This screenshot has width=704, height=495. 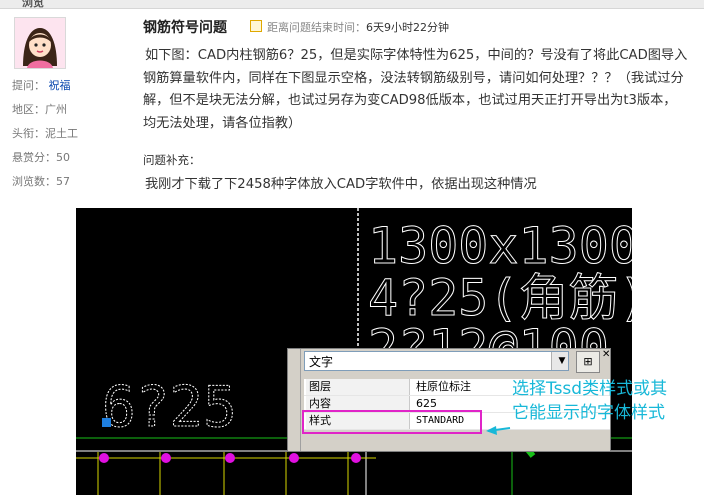 What do you see at coordinates (588, 413) in the screenshot?
I see `annotation-line-2: 它能显示的字体样式` at bounding box center [588, 413].